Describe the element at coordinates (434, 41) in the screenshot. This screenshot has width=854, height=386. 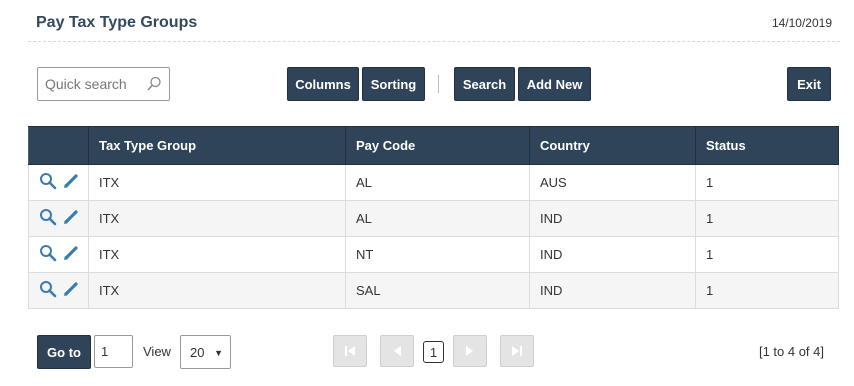
I see `header-divider` at that location.